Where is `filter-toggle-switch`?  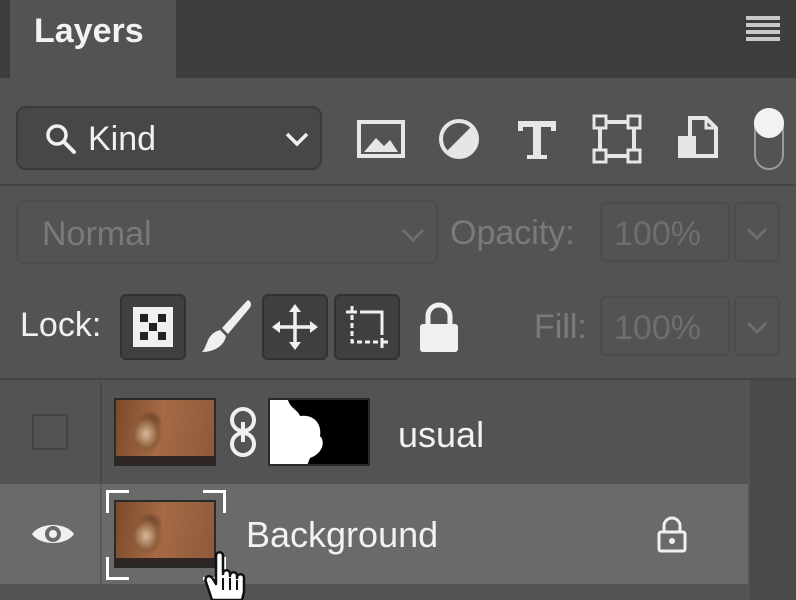
filter-toggle-switch is located at coordinates (769, 139).